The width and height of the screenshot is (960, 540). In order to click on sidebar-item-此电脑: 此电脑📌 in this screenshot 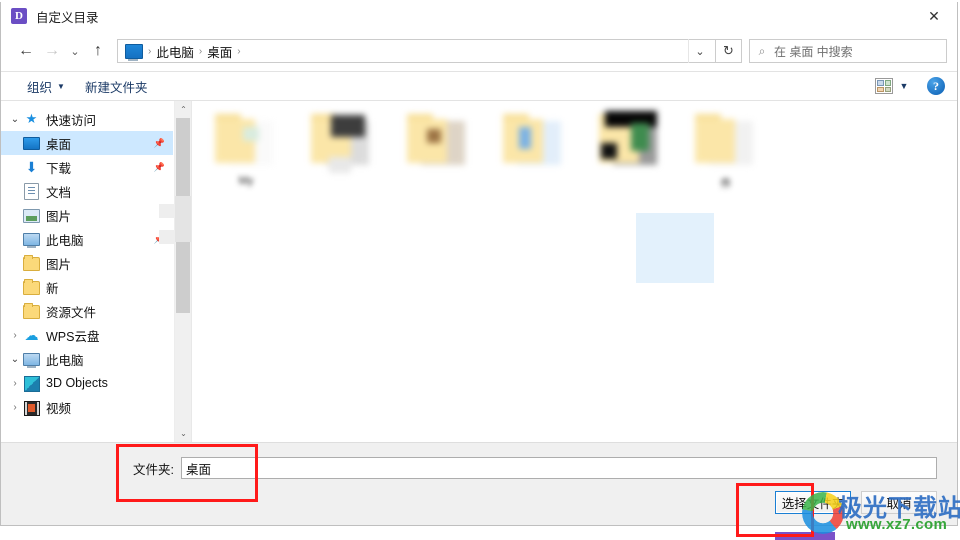, I will do `click(87, 239)`.